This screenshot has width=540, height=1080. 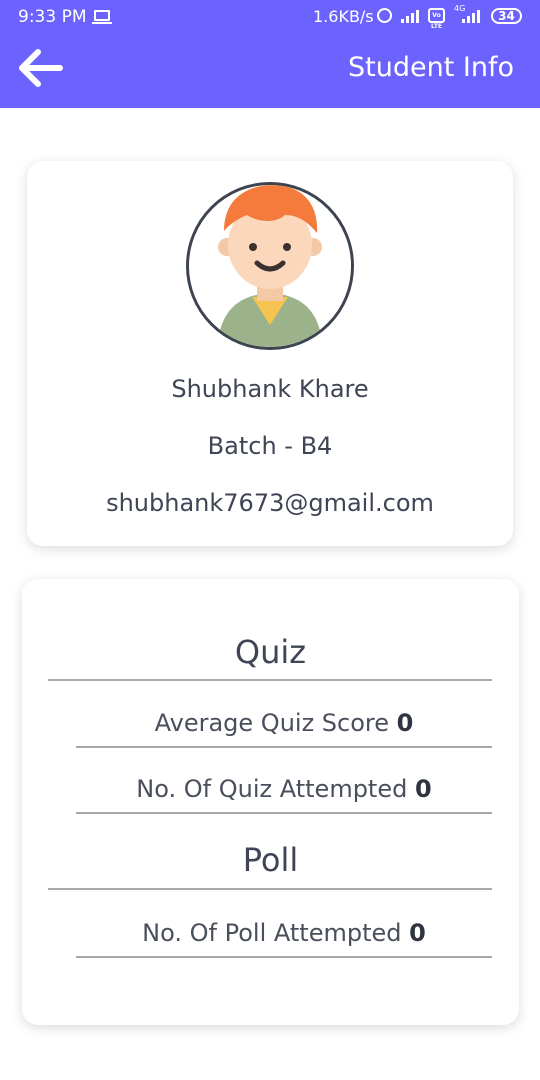 What do you see at coordinates (102, 17) in the screenshot?
I see `laptop-icon` at bounding box center [102, 17].